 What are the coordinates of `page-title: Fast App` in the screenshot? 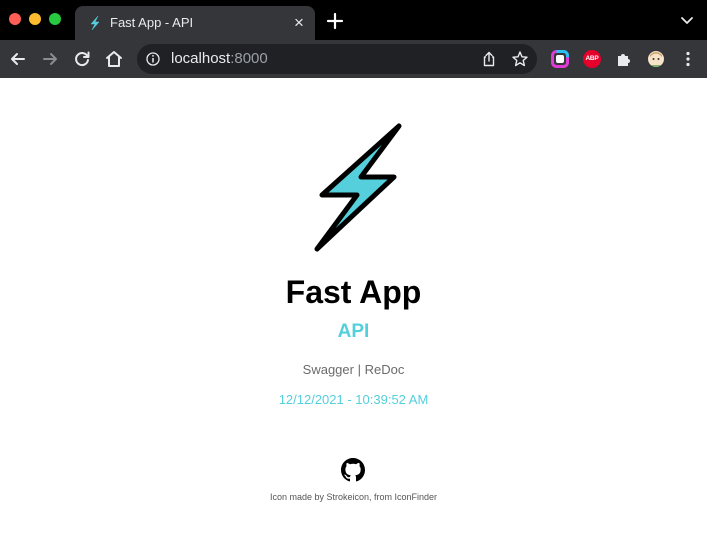 It's located at (353, 292).